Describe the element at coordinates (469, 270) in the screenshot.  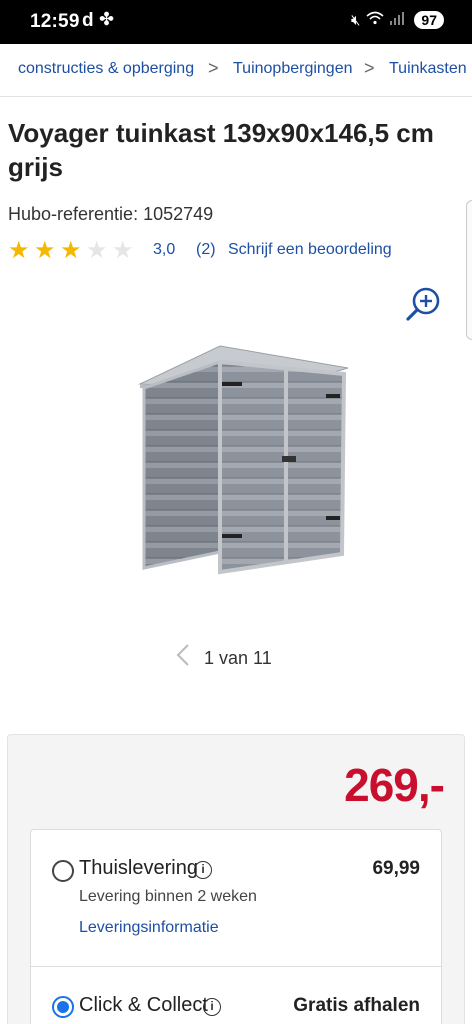
I see `side-tab` at that location.